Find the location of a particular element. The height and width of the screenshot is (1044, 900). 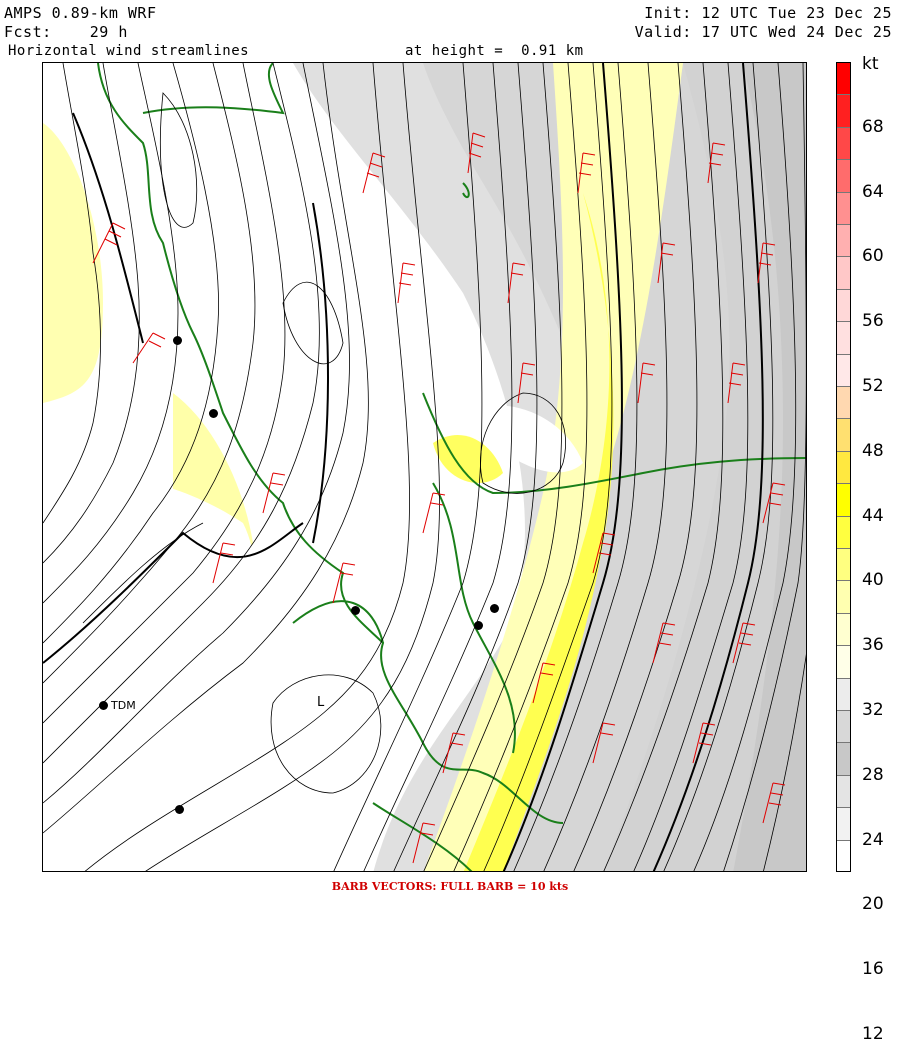

colorbar-tick-label: 16 is located at coordinates (873, 969).